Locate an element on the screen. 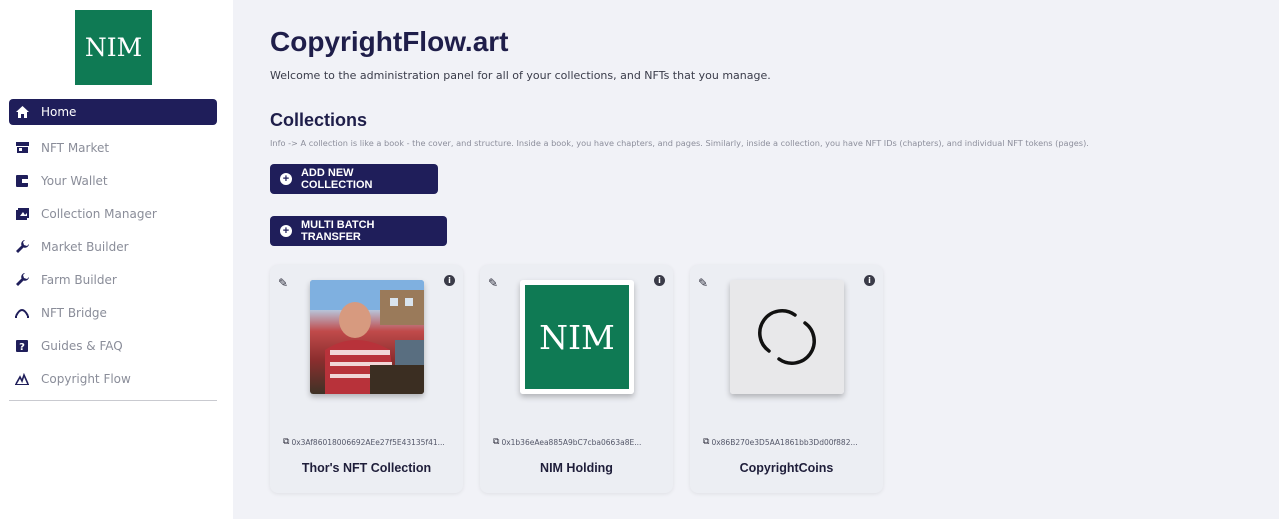 This screenshot has width=1279, height=519. page-title: CopyrightFlow.art is located at coordinates (389, 41).